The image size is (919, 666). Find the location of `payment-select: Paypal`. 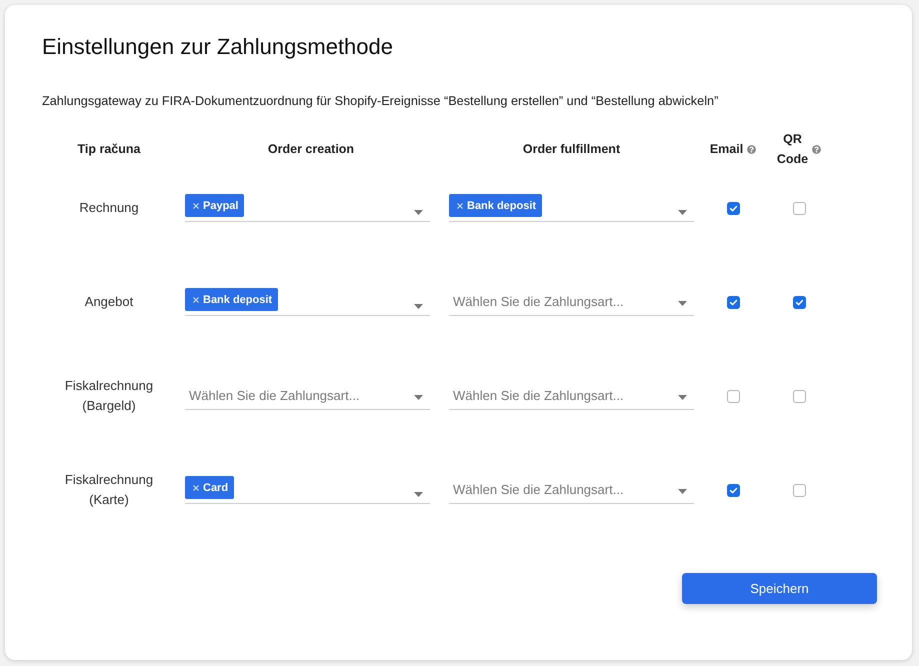

payment-select: Paypal is located at coordinates (307, 208).